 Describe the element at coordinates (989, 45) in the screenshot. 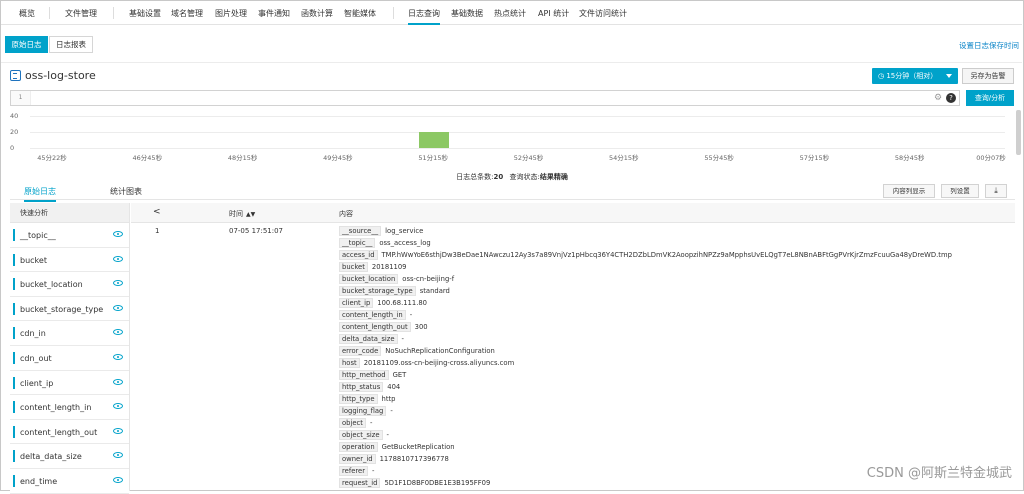

I see `set-retention-link: 设置日志保存时间` at that location.